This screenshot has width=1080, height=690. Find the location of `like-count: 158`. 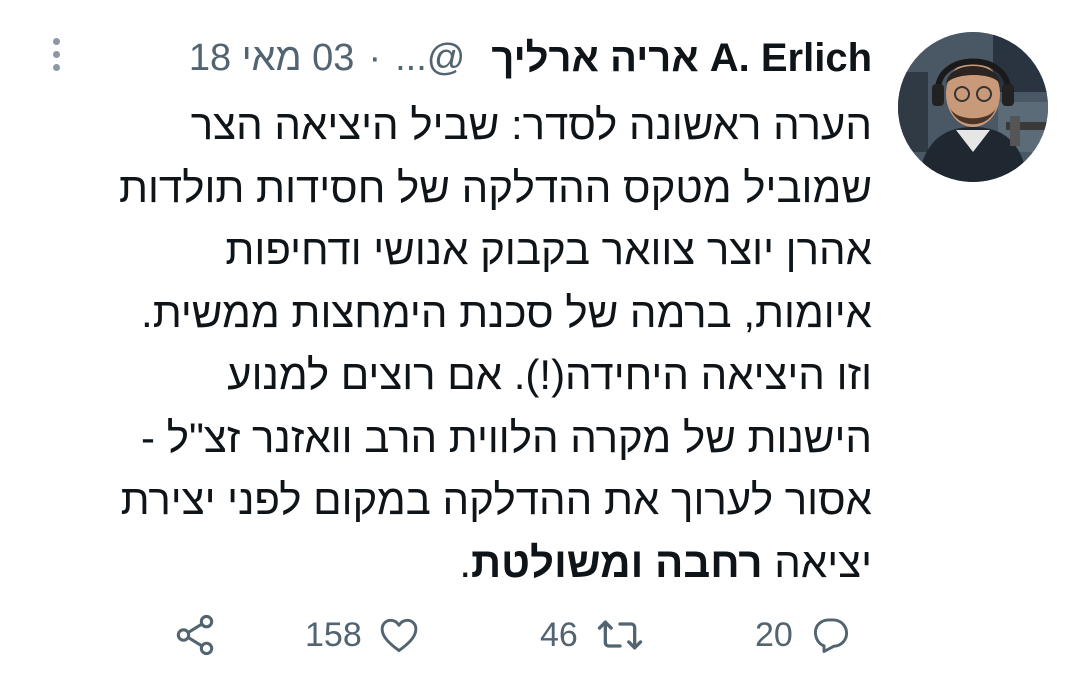

like-count: 158 is located at coordinates (333, 634).